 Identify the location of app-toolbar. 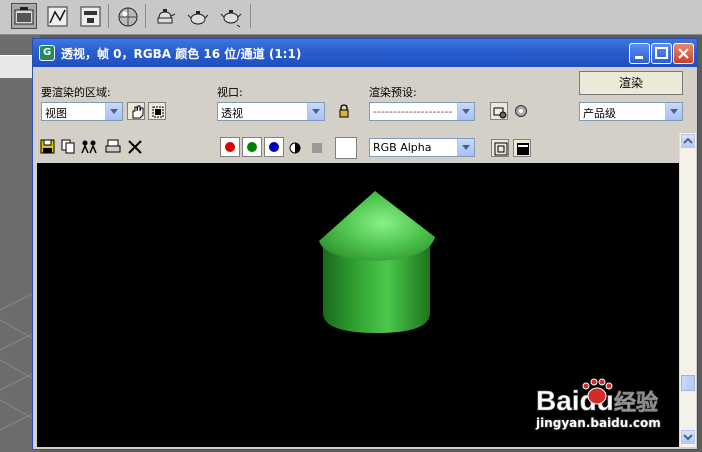
(351, 17).